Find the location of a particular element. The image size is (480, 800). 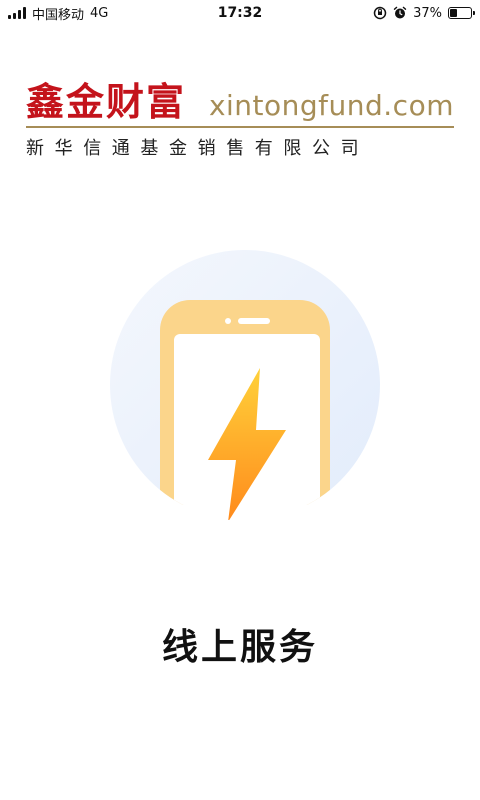

logo-row: 鑫金财富 xintongfund.com is located at coordinates (240, 102).